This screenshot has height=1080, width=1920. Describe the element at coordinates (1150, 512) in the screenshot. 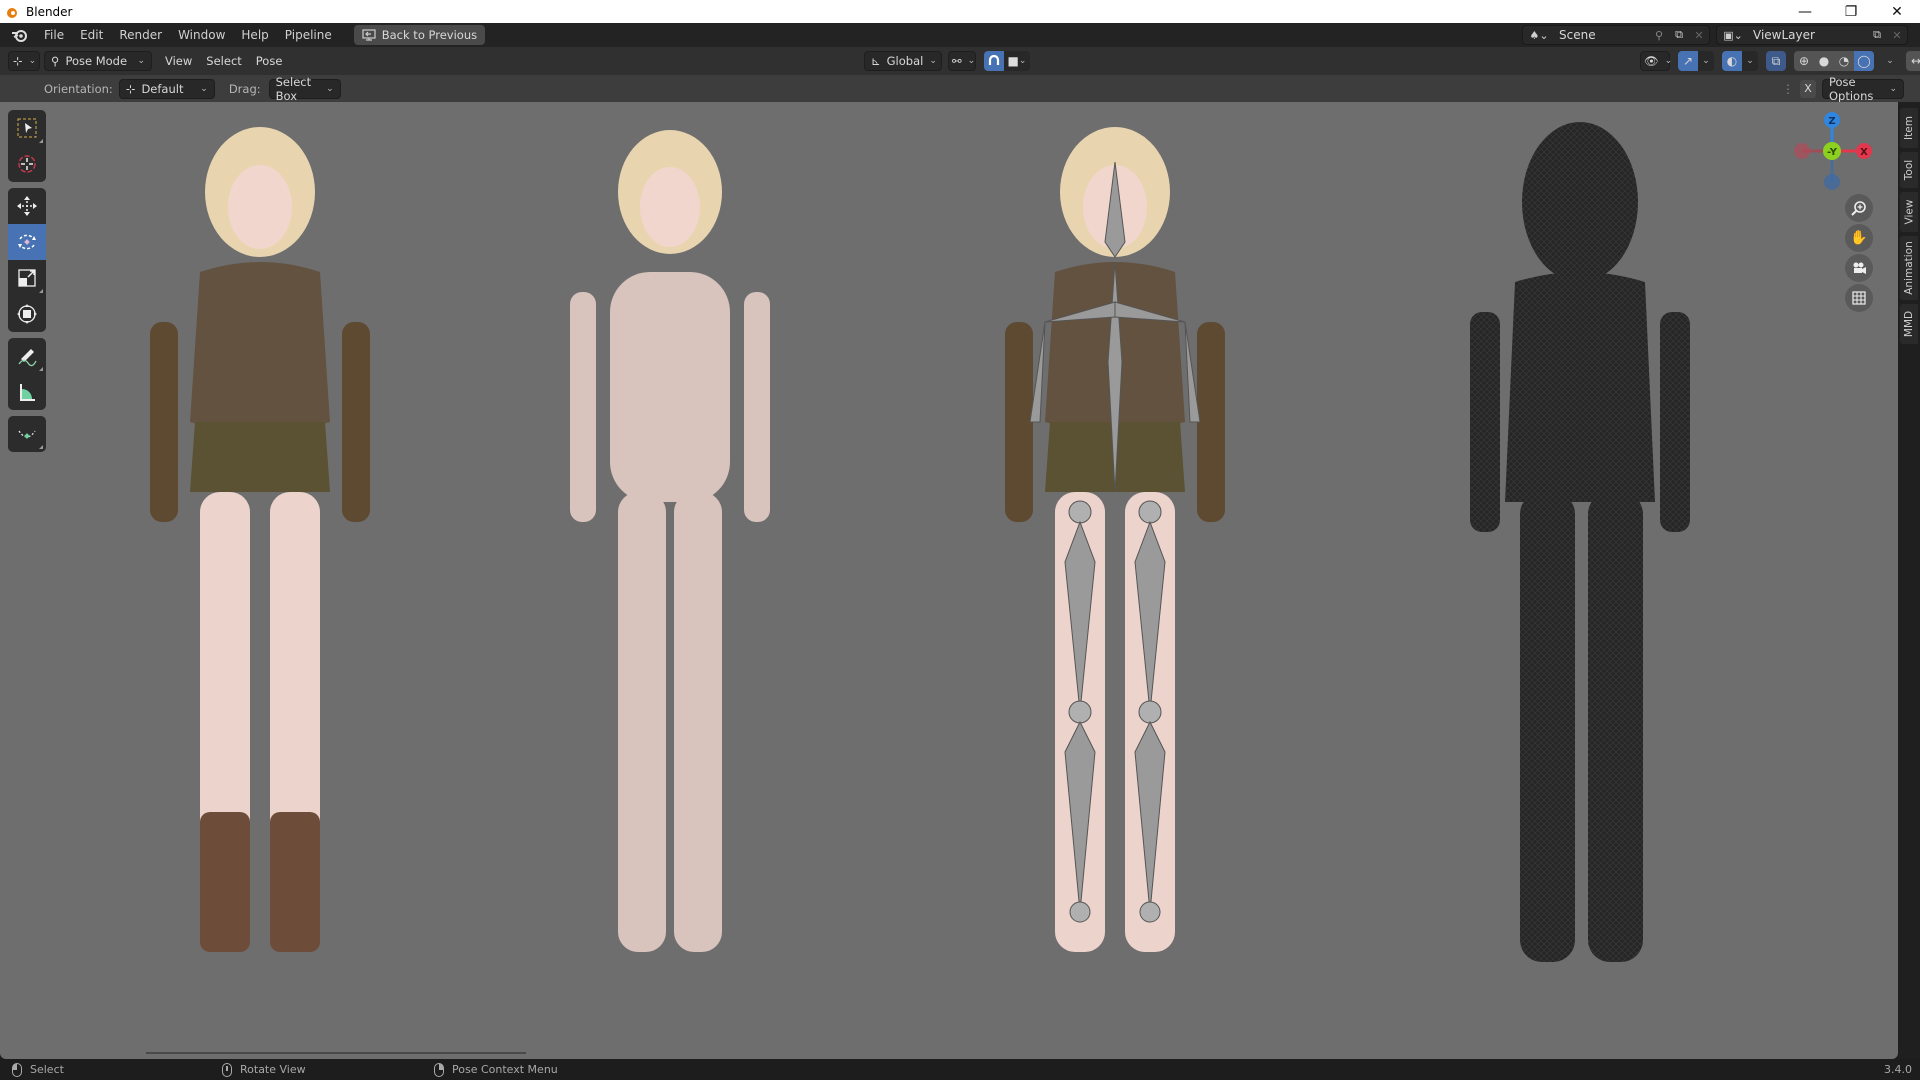

I see `bone-joint-right-hip` at that location.